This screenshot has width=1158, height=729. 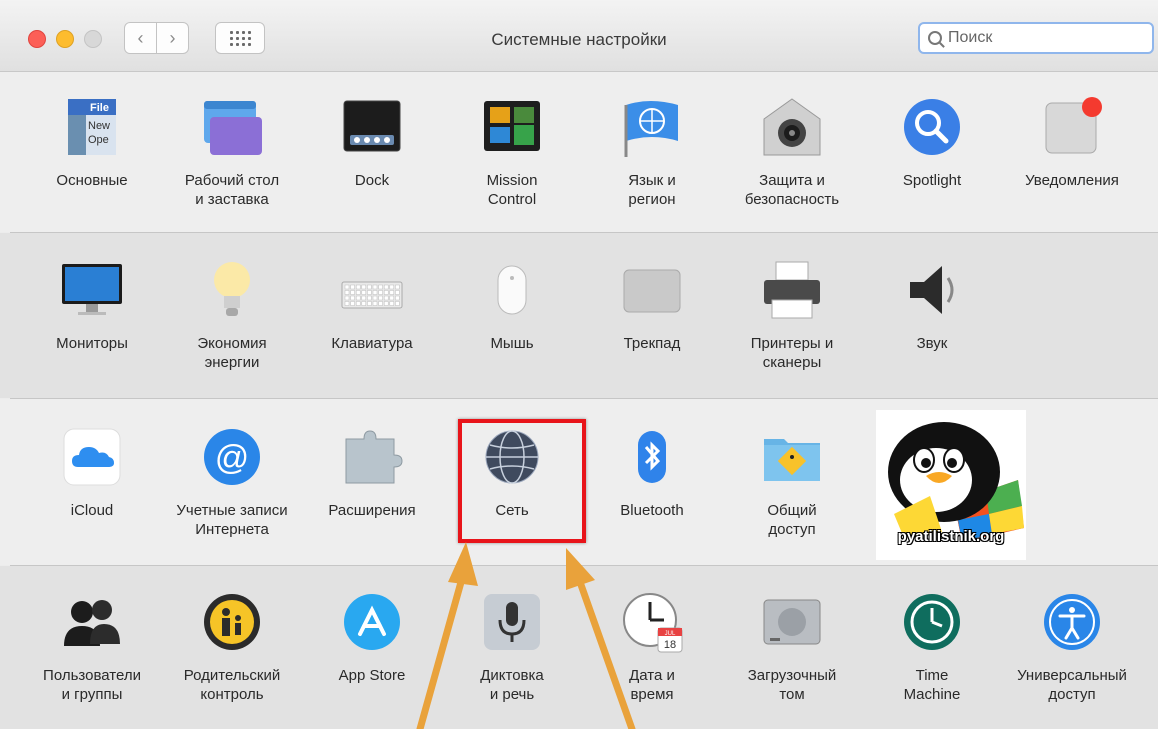 I want to click on dictation-microphone-icon, so click(x=512, y=622).